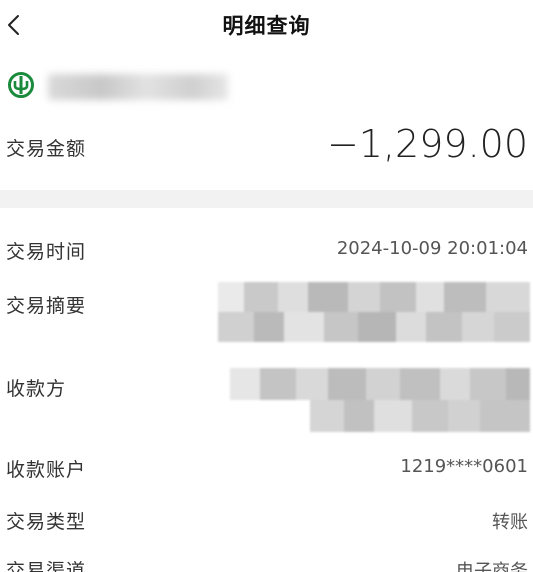 This screenshot has height=572, width=533. Describe the element at coordinates (46, 522) in the screenshot. I see `type-label: 交易类型` at that location.